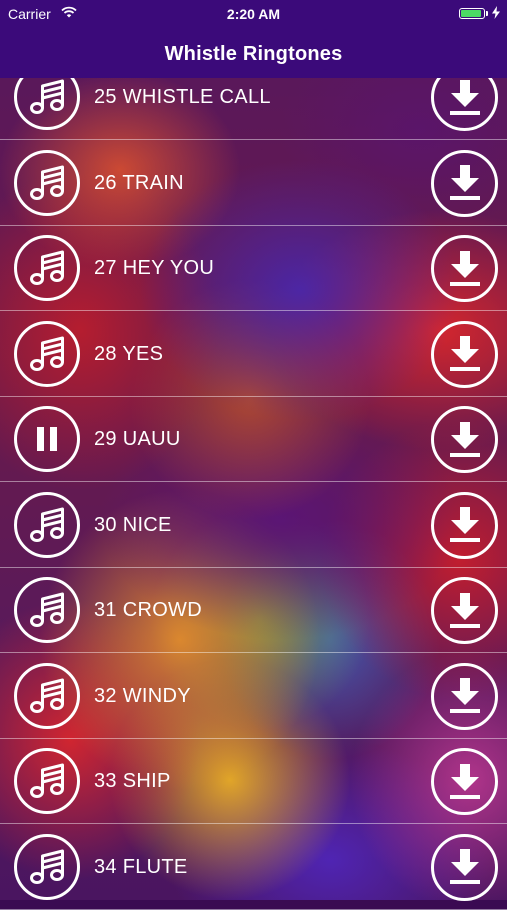  I want to click on ringtone-row: 28 YES, so click(253, 354).